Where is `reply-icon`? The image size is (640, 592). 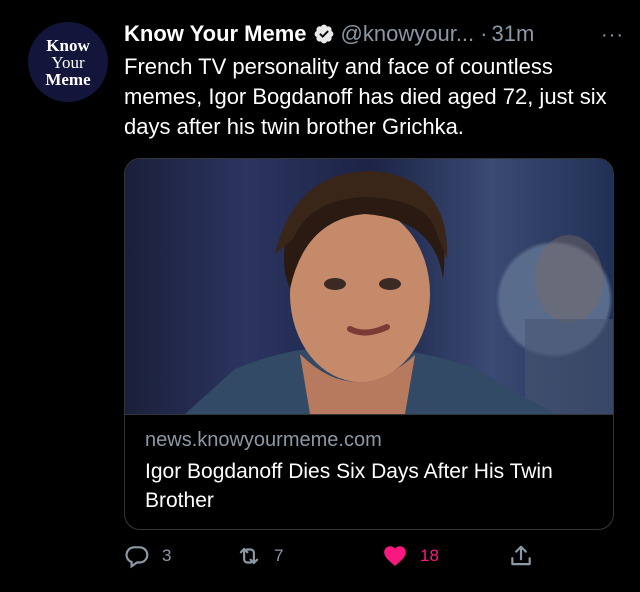
reply-icon is located at coordinates (137, 556).